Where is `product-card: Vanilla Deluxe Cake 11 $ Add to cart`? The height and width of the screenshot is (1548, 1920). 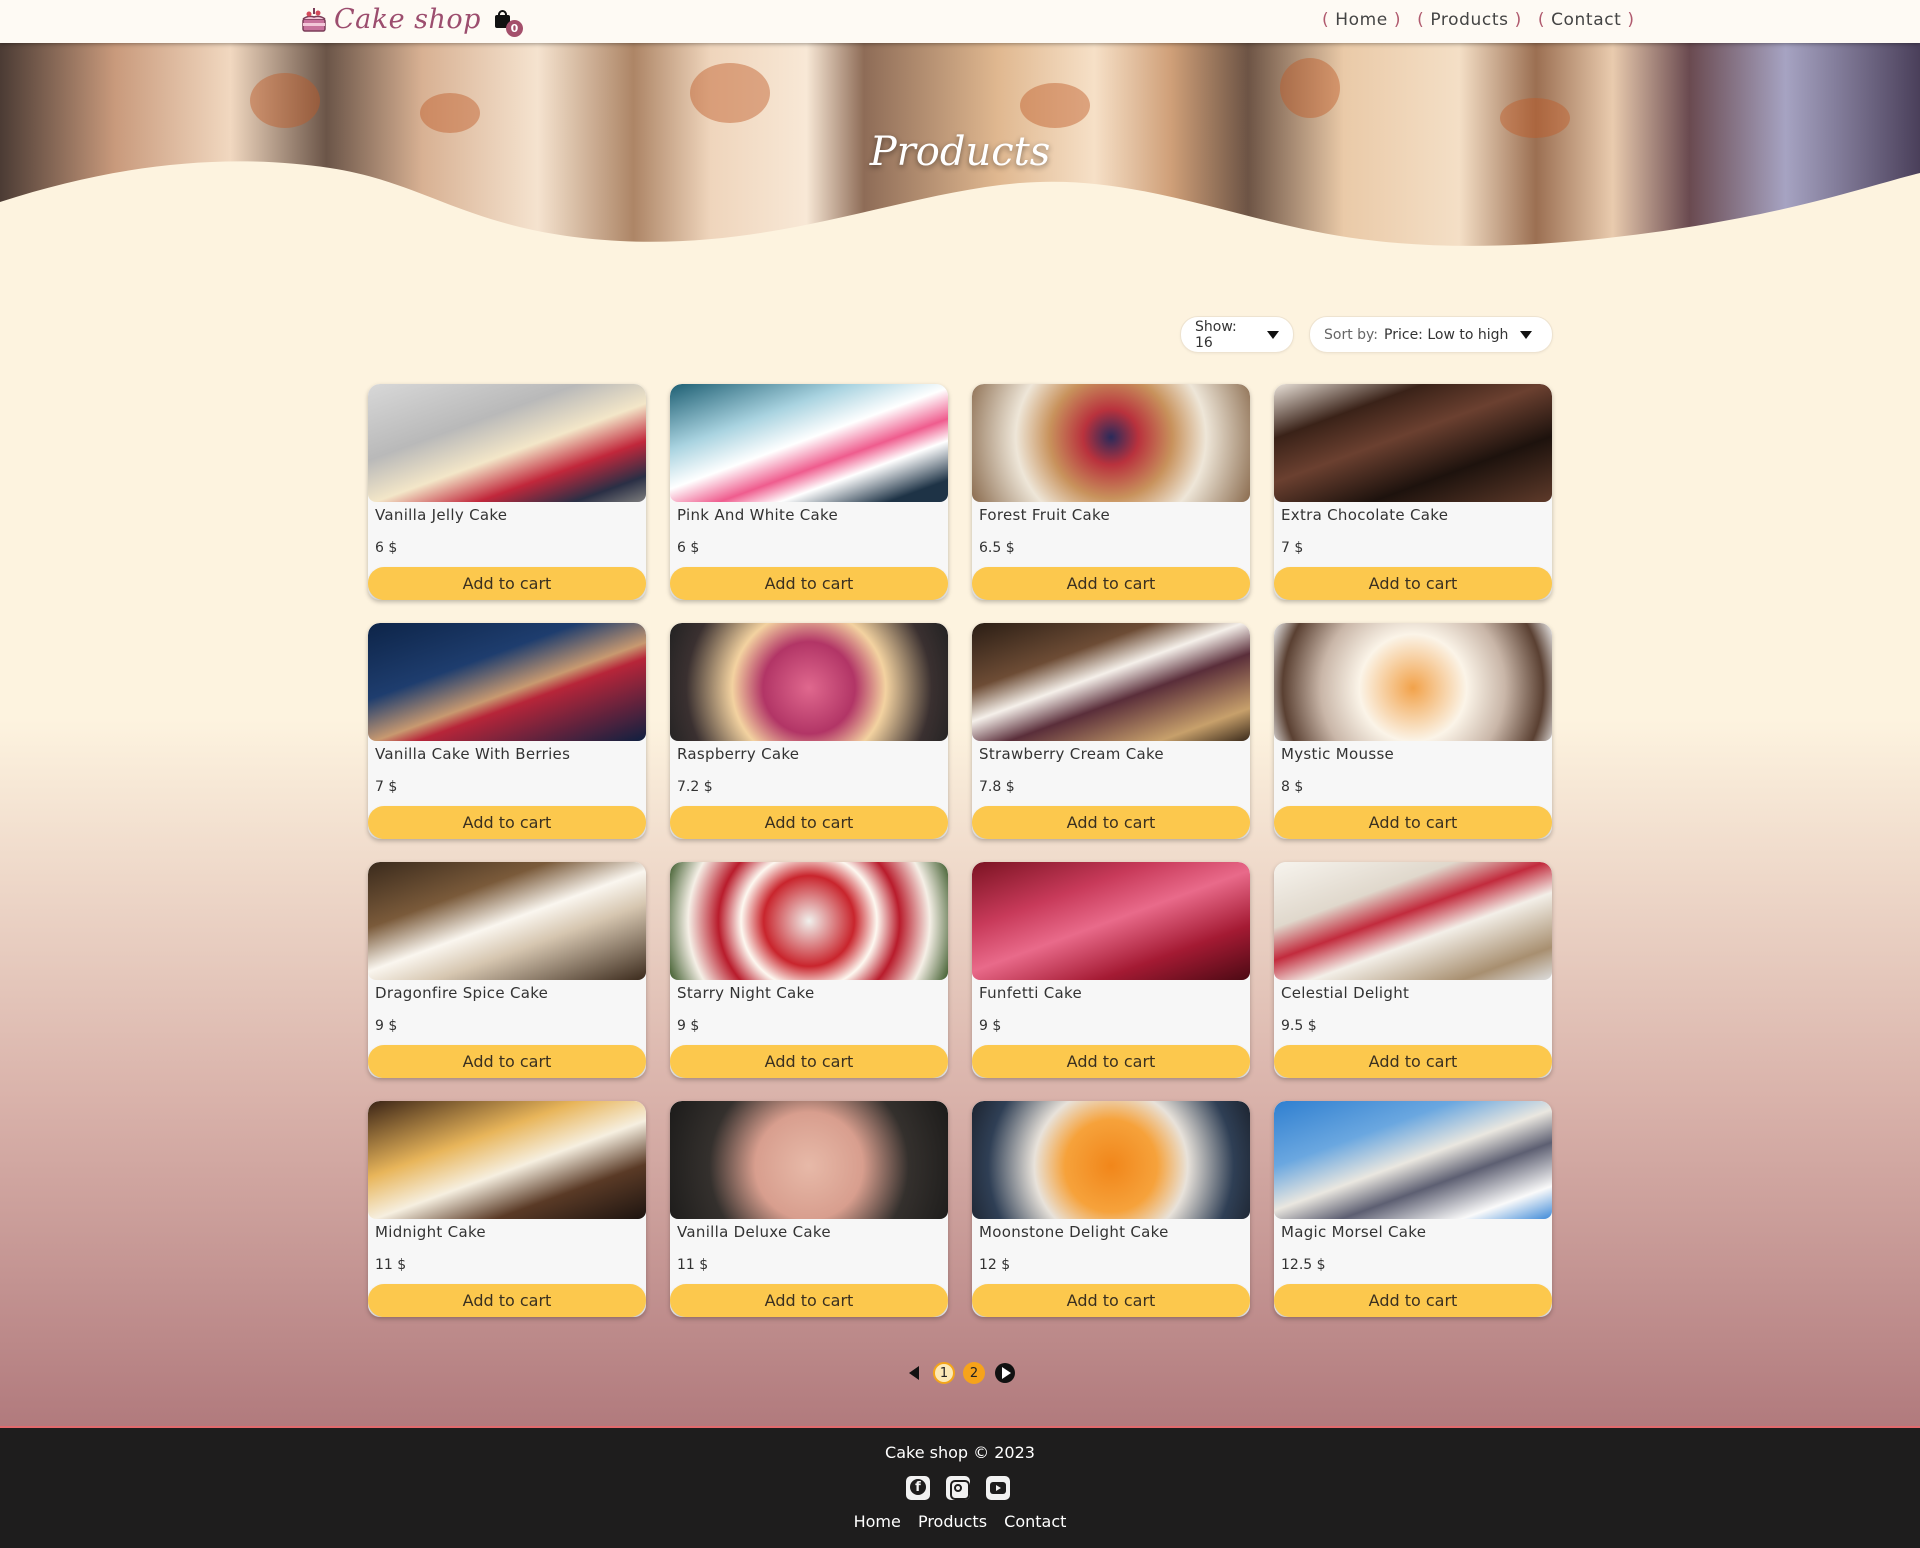
product-card: Vanilla Deluxe Cake 11 $ Add to cart is located at coordinates (809, 1209).